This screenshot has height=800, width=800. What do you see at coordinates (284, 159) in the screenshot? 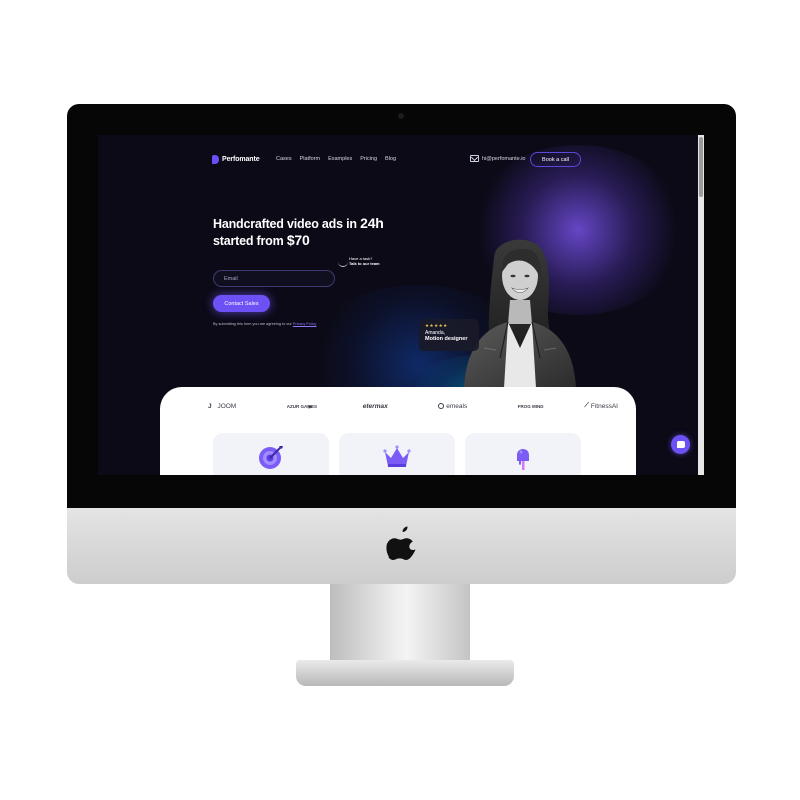
I see `nav-link-cases: Cases` at bounding box center [284, 159].